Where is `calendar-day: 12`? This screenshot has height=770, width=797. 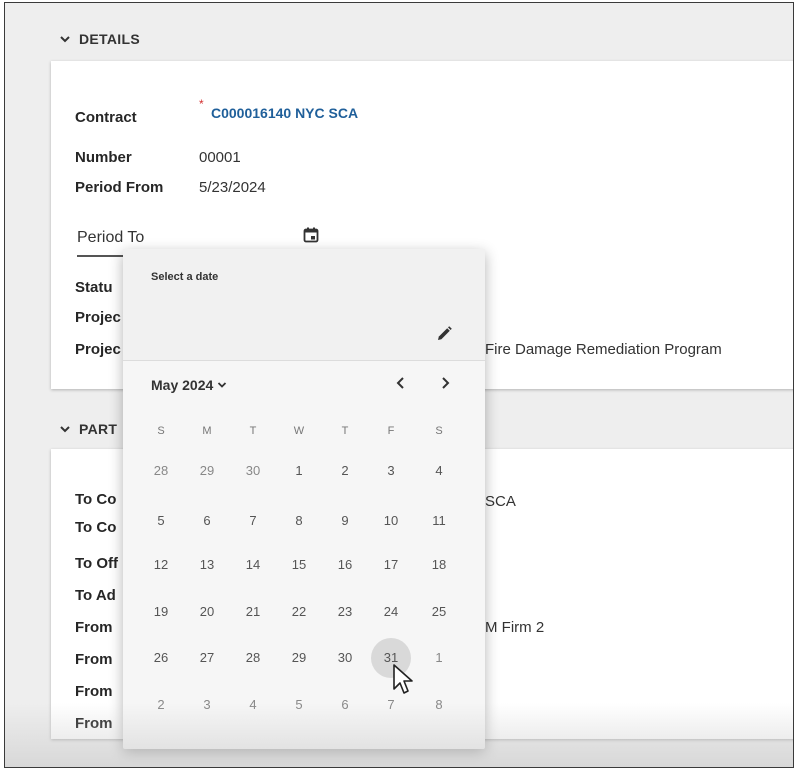
calendar-day: 12 is located at coordinates (161, 565).